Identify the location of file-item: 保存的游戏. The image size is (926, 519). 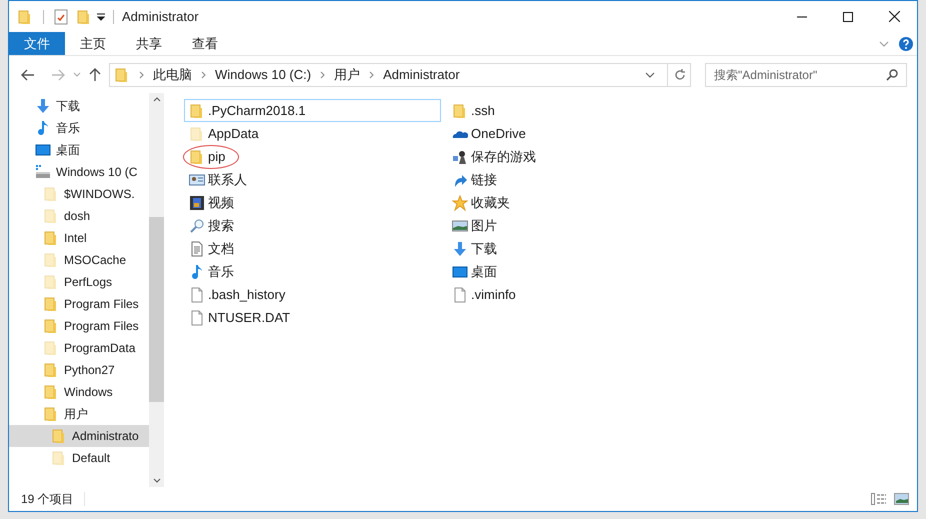
(547, 156).